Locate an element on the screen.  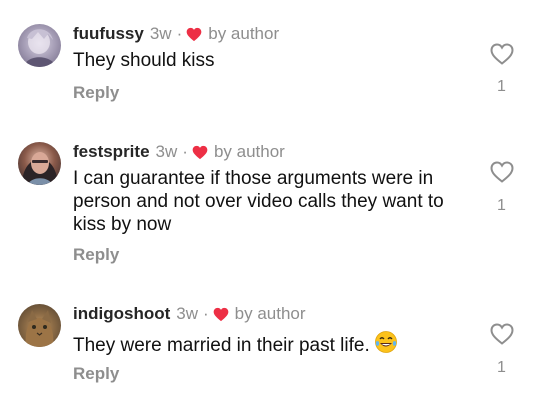
tears-of-joy-emoji-icon is located at coordinates (385, 342).